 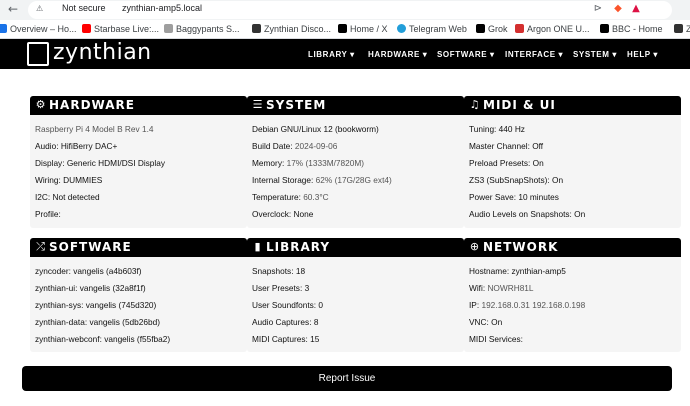 I want to click on info-row: zynthian-sys: vangelis (745d320), so click(x=96, y=305).